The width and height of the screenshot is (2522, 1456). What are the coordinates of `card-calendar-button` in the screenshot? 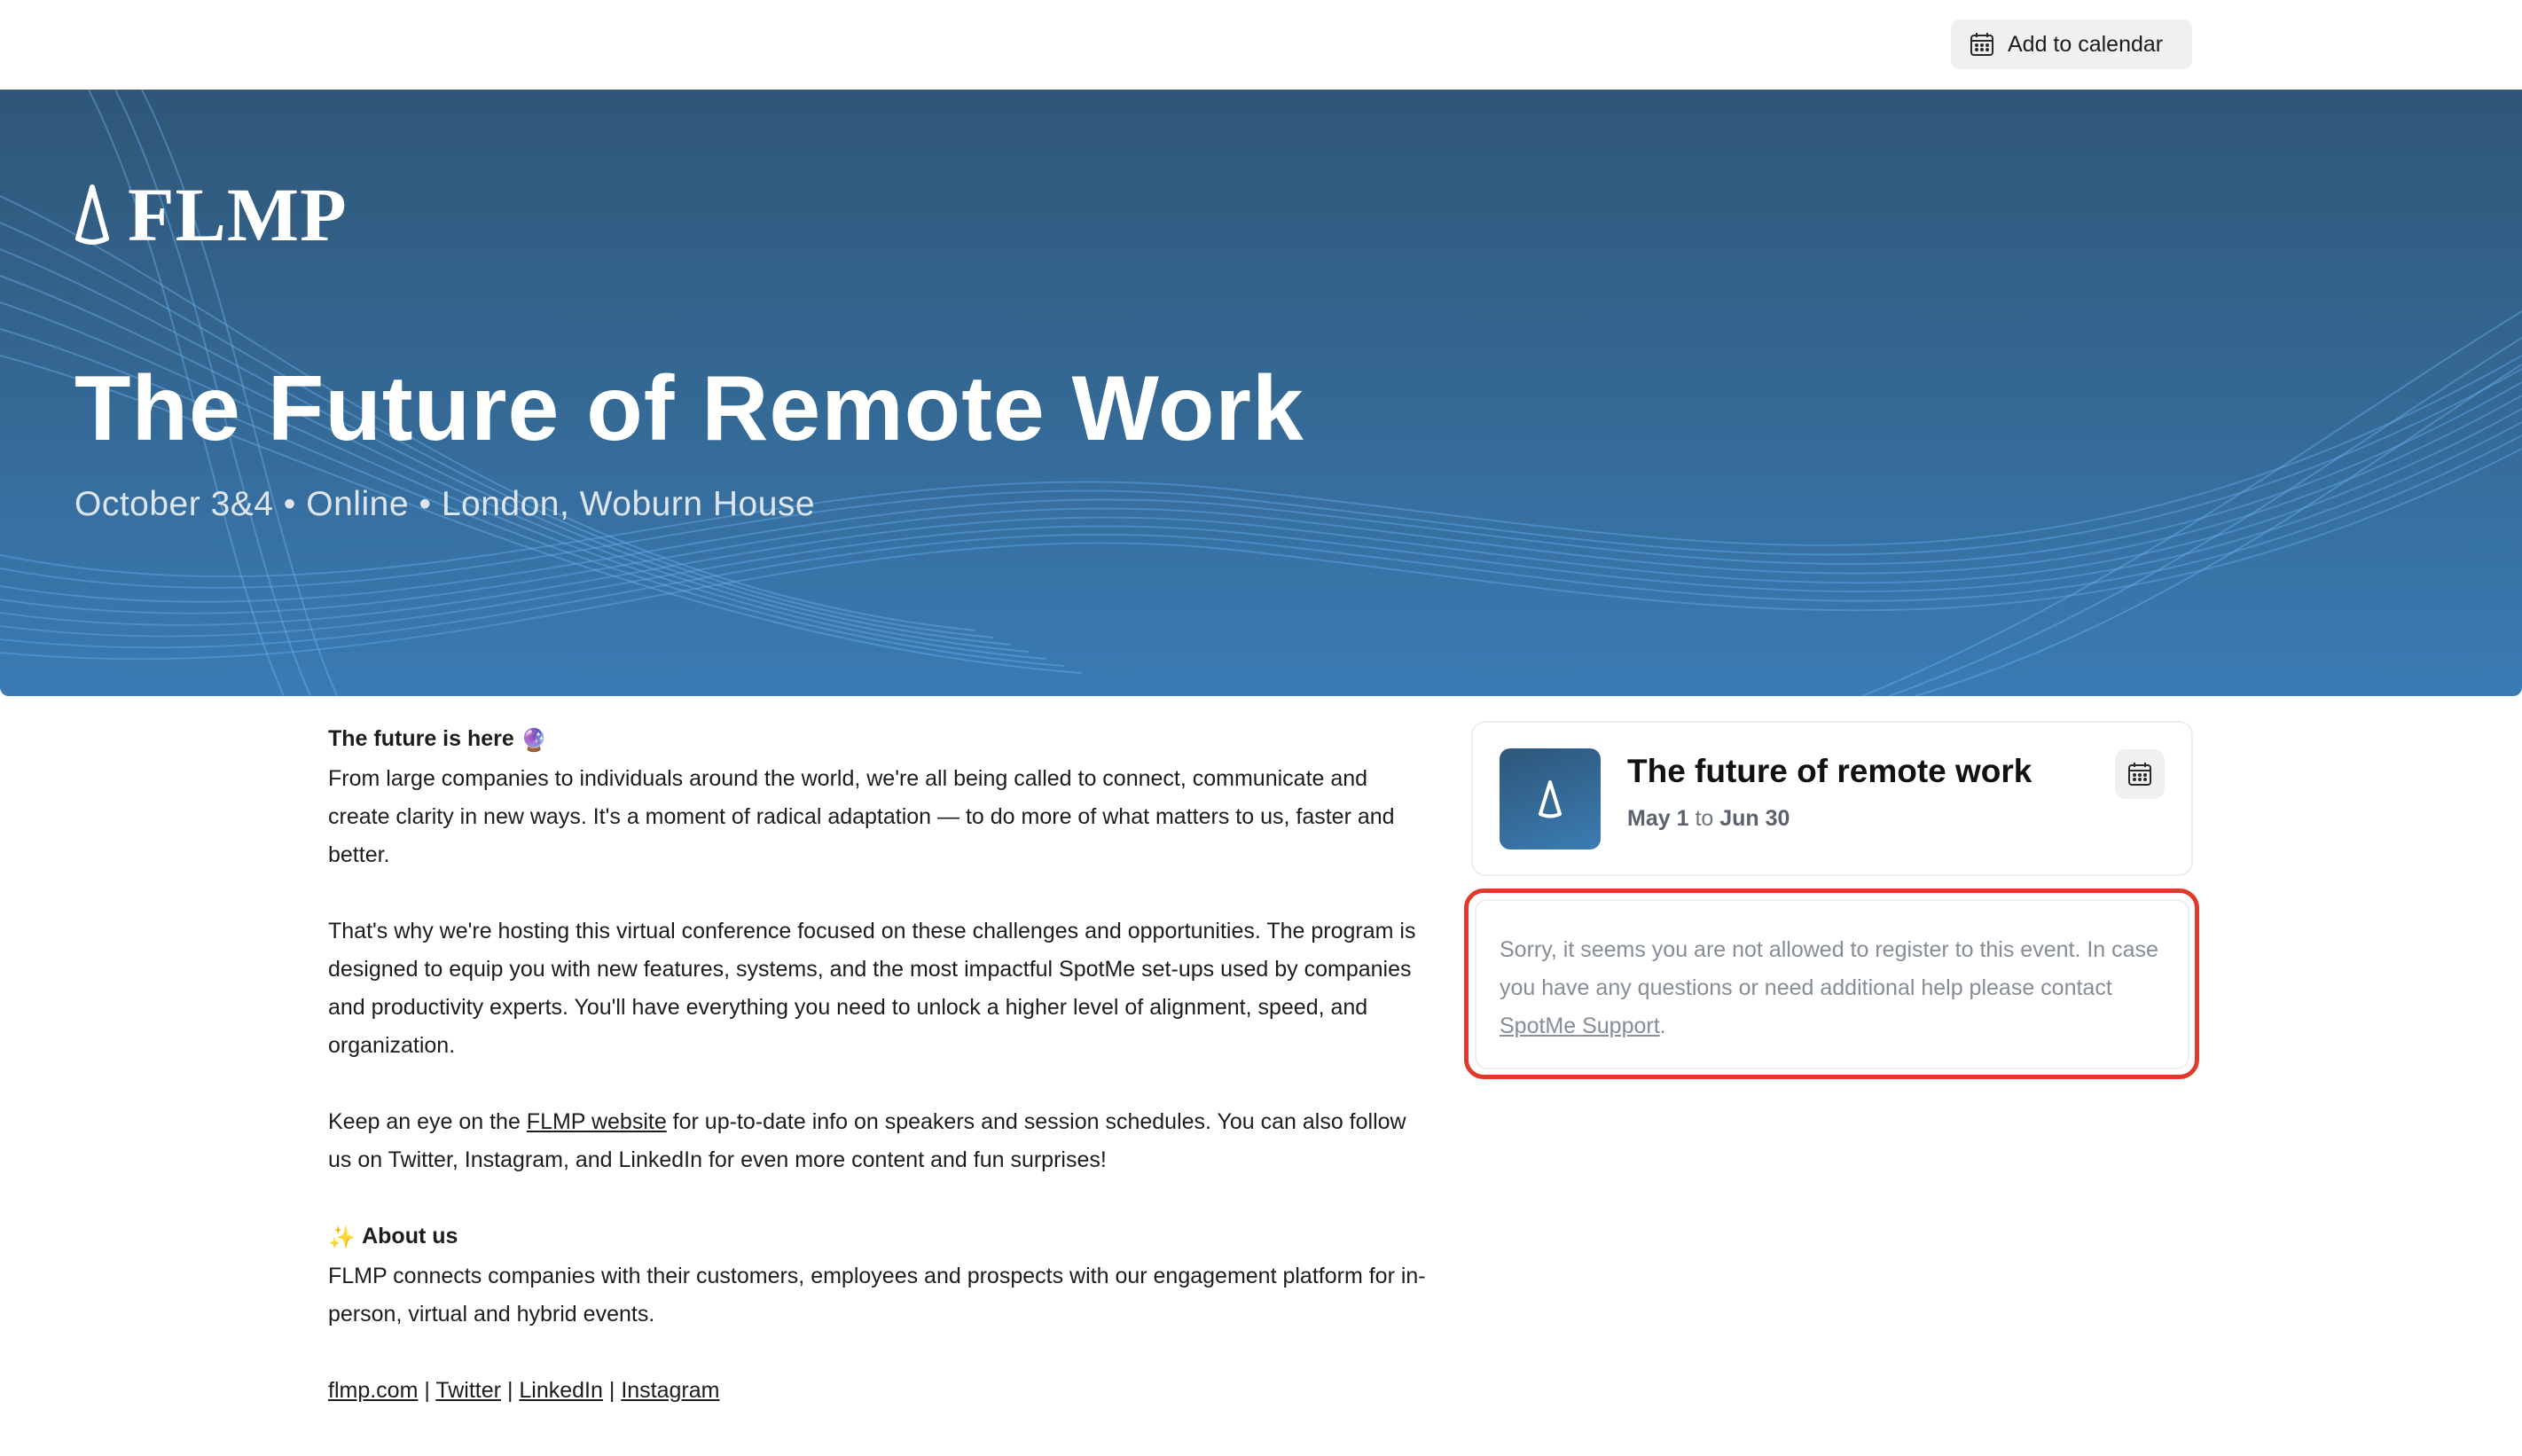 It's located at (2140, 774).